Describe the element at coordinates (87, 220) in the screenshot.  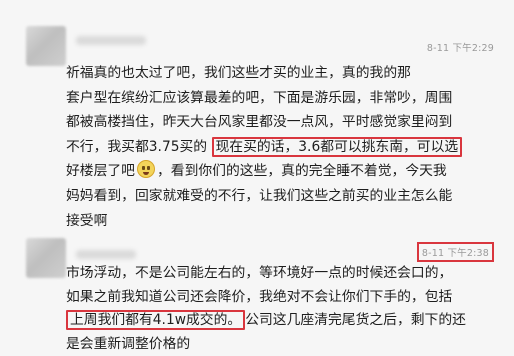
I see `comment-text: 接受啊` at that location.